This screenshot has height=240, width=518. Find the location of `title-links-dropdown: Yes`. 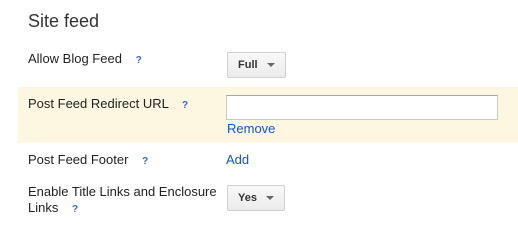

title-links-dropdown: Yes is located at coordinates (256, 198).